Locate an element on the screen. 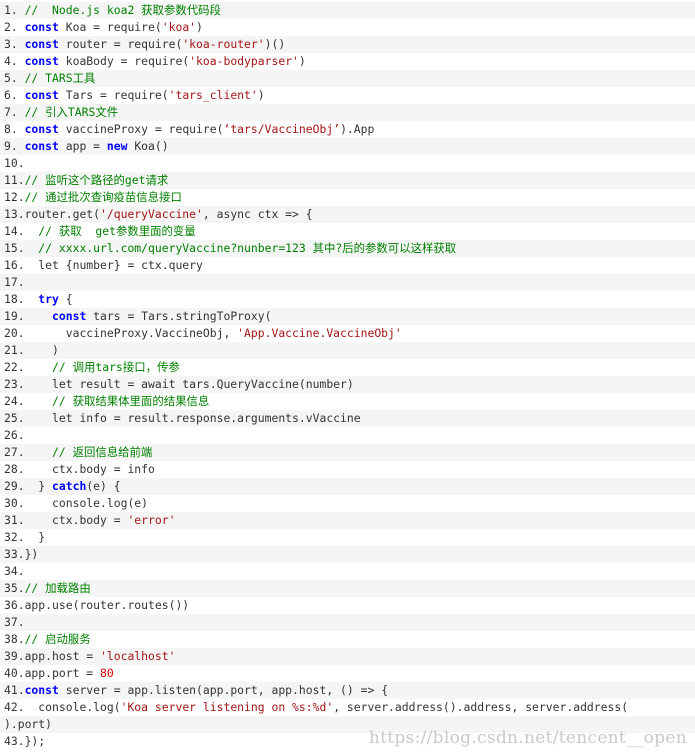 The width and height of the screenshot is (695, 756). line-number: 37. is located at coordinates (14, 622).